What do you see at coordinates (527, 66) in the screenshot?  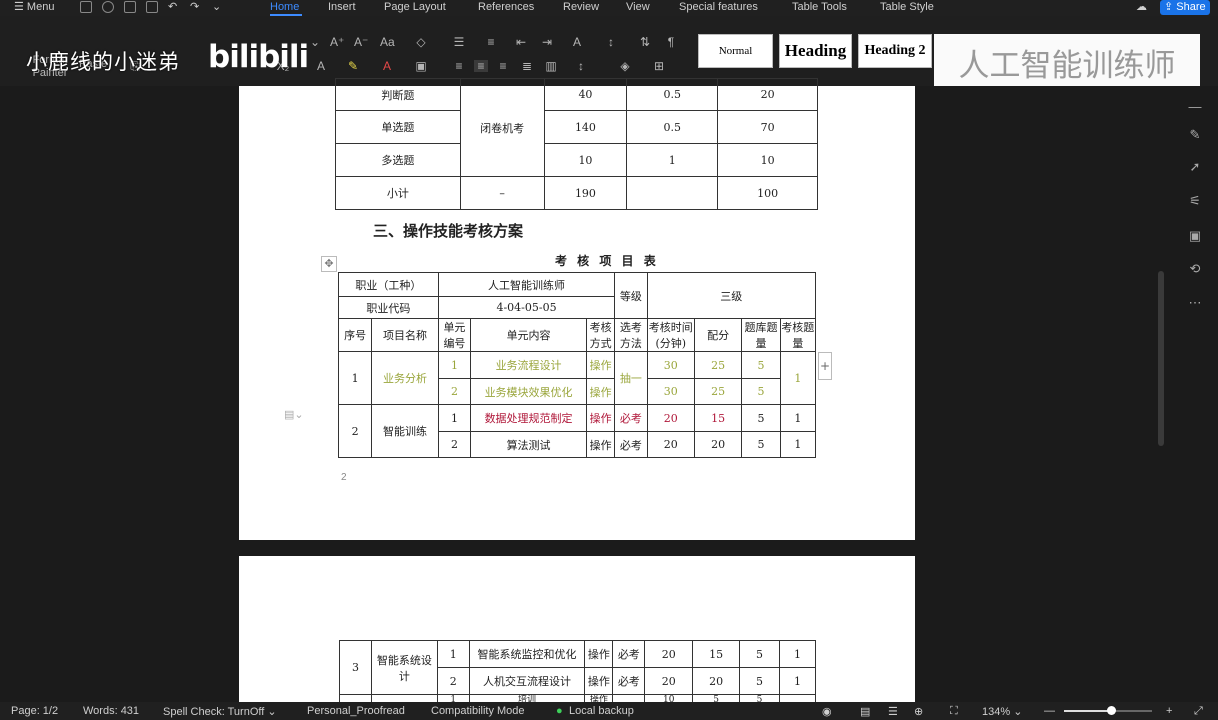 I see `justify-icon: ≣` at bounding box center [527, 66].